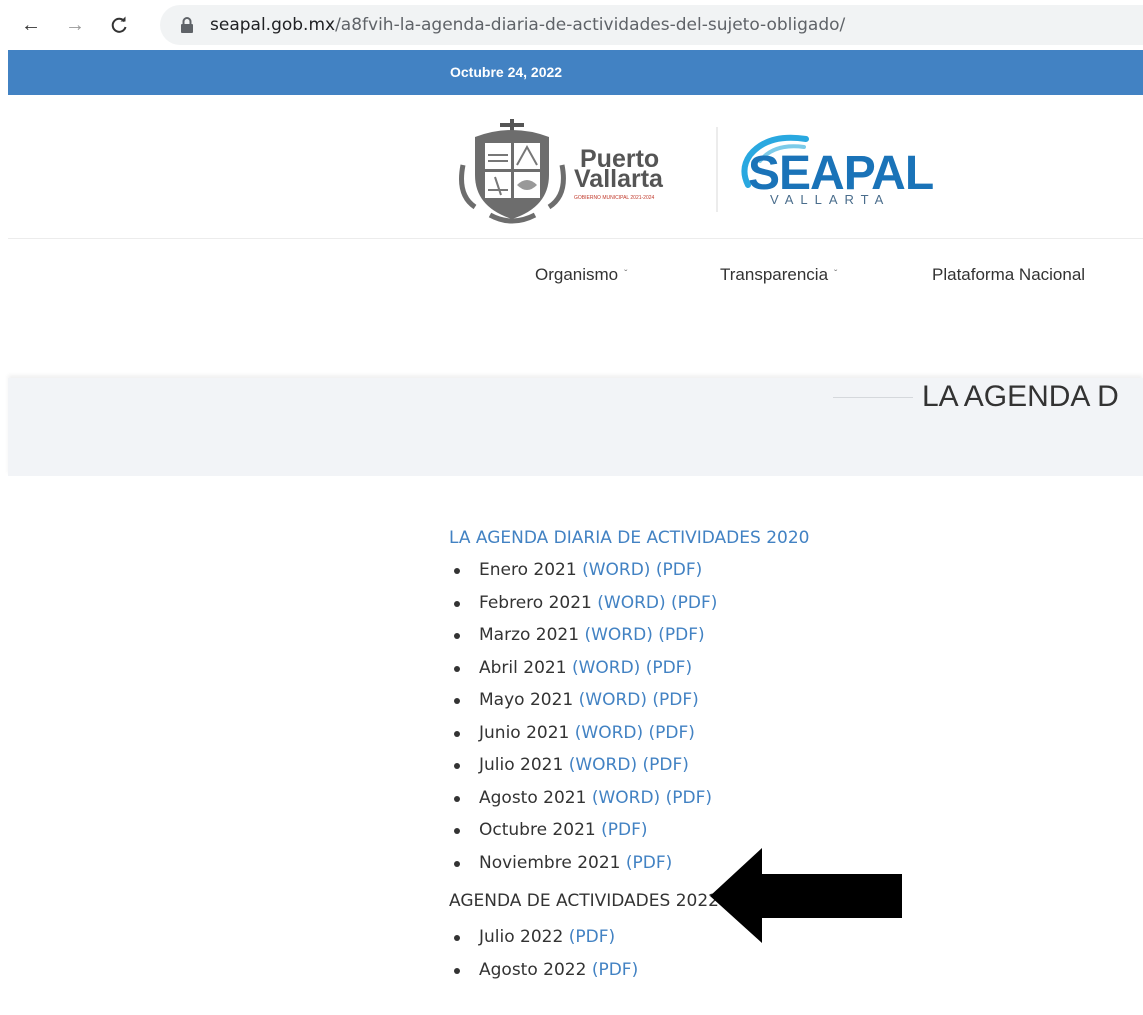 This screenshot has height=1015, width=1143. Describe the element at coordinates (614, 198) in the screenshot. I see `gobierno-municipal-text: GOBIERNO MUNICIPAL 2021-2024` at that location.